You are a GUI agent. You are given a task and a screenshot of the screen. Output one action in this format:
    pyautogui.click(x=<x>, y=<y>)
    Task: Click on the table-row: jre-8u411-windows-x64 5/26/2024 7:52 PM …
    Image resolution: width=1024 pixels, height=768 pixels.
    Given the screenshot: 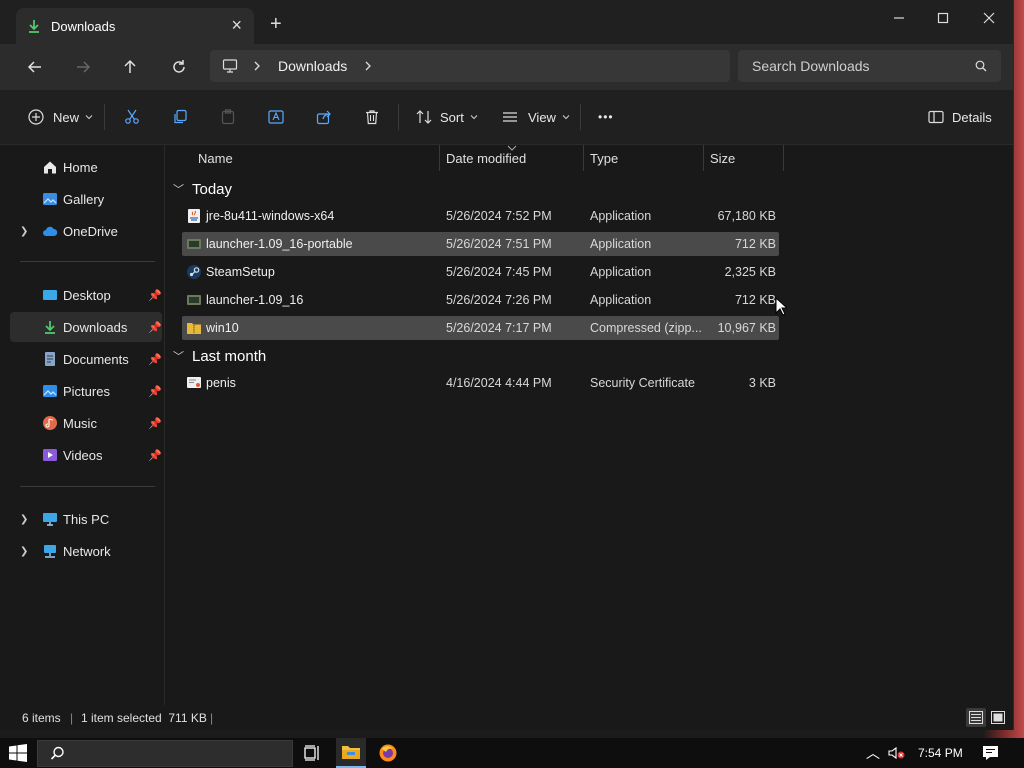 What is the action you would take?
    pyautogui.click(x=480, y=216)
    